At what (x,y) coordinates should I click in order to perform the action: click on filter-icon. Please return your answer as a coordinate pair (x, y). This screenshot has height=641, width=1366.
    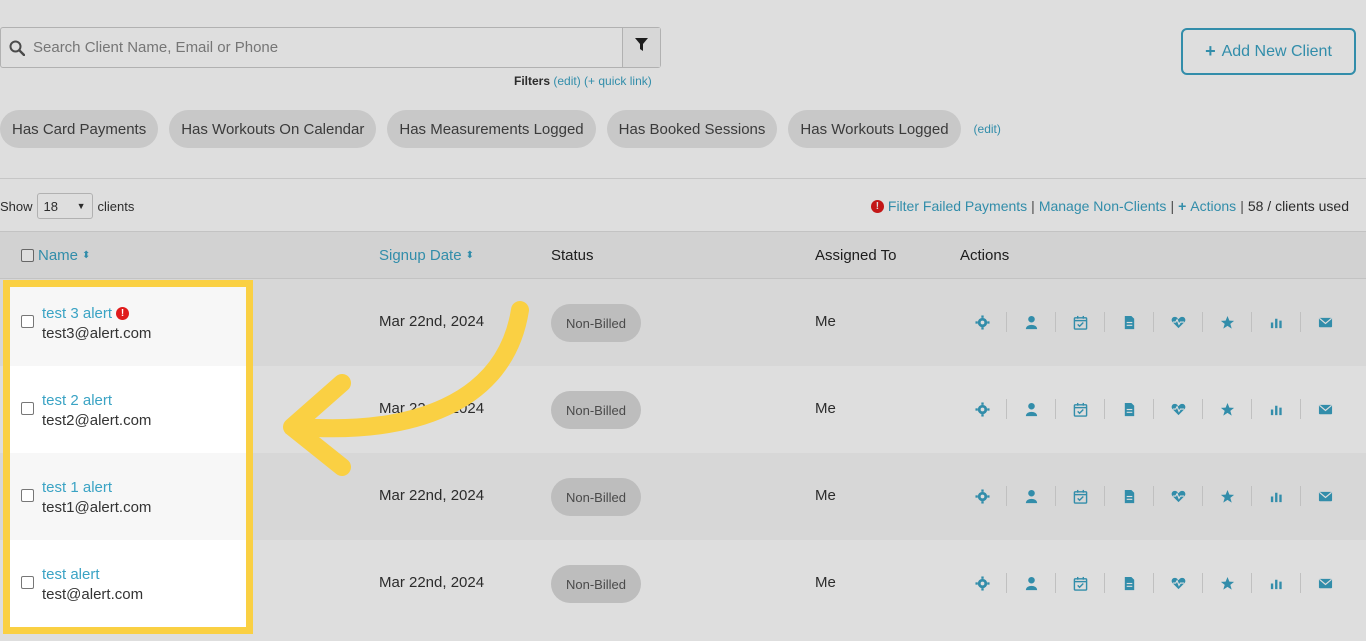
    Looking at the image, I should click on (641, 47).